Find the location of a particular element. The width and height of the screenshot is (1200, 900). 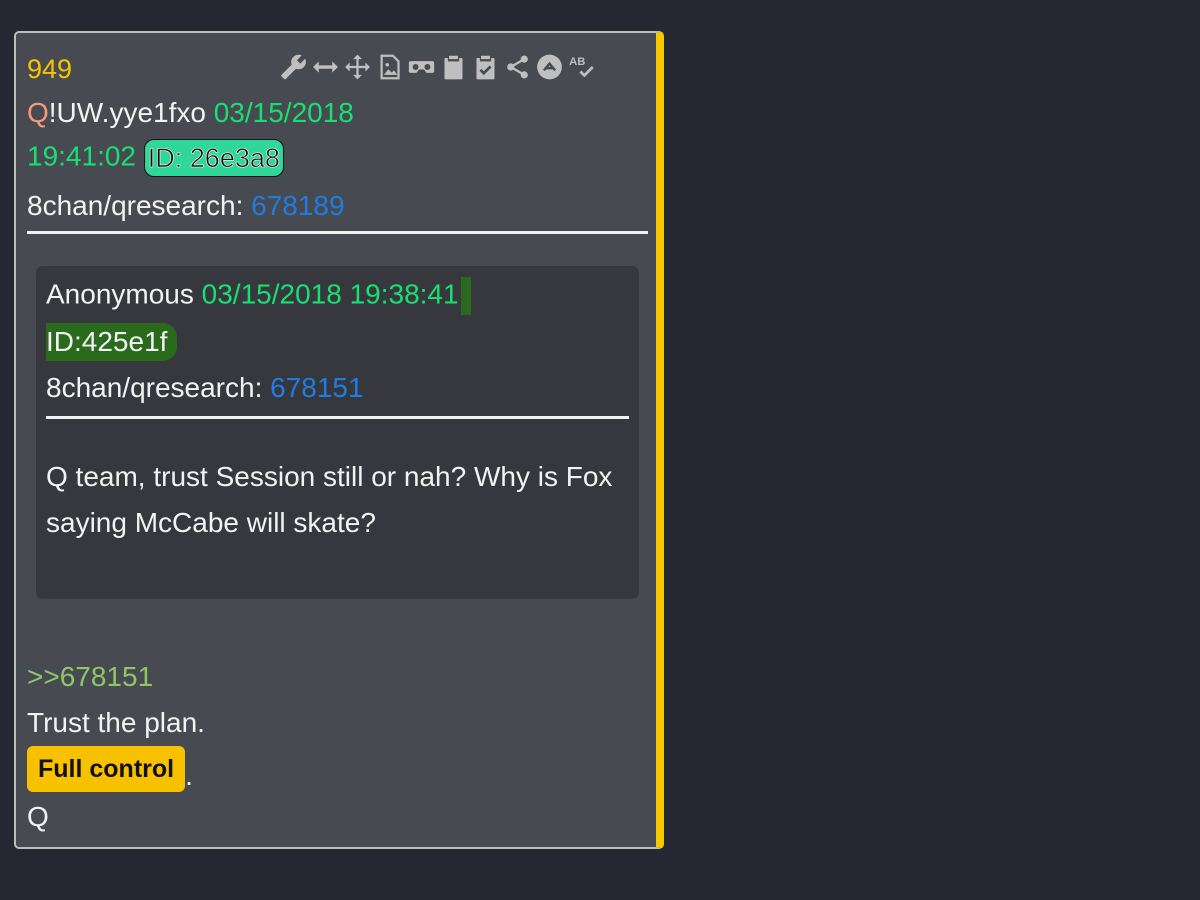

post-toolbar: AB is located at coordinates (437, 67).